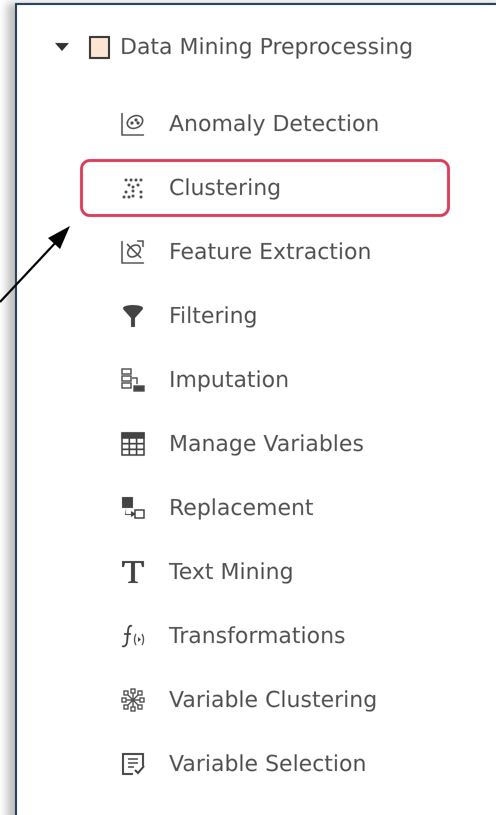 The height and width of the screenshot is (815, 496). Describe the element at coordinates (265, 700) in the screenshot. I see `tree-item: Variable Clustering` at that location.